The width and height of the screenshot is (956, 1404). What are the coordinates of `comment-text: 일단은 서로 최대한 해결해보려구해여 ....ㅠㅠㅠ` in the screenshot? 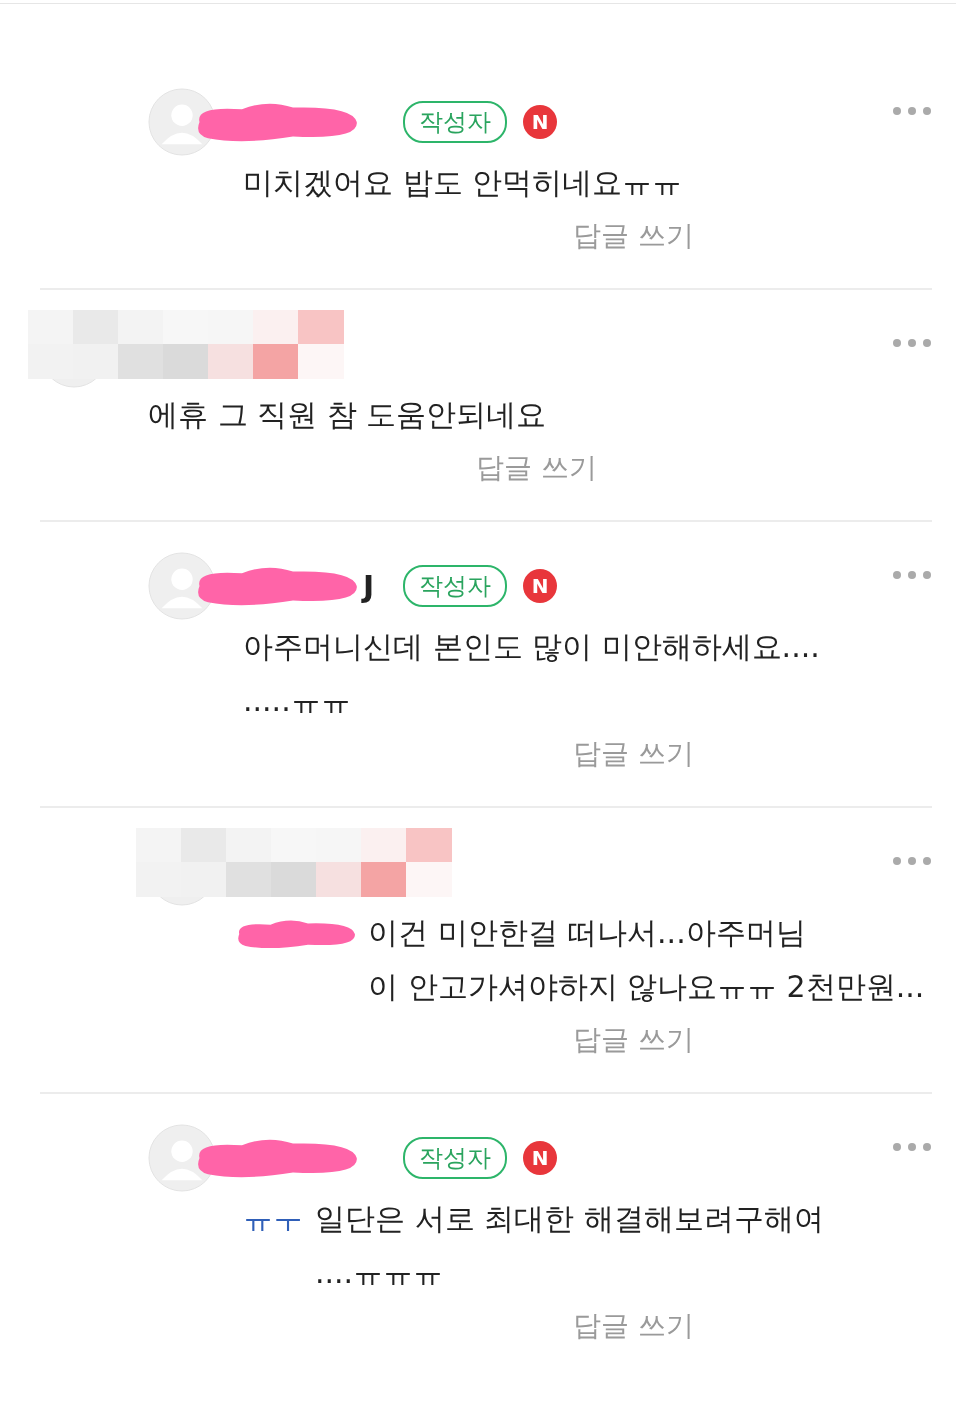 It's located at (569, 1246).